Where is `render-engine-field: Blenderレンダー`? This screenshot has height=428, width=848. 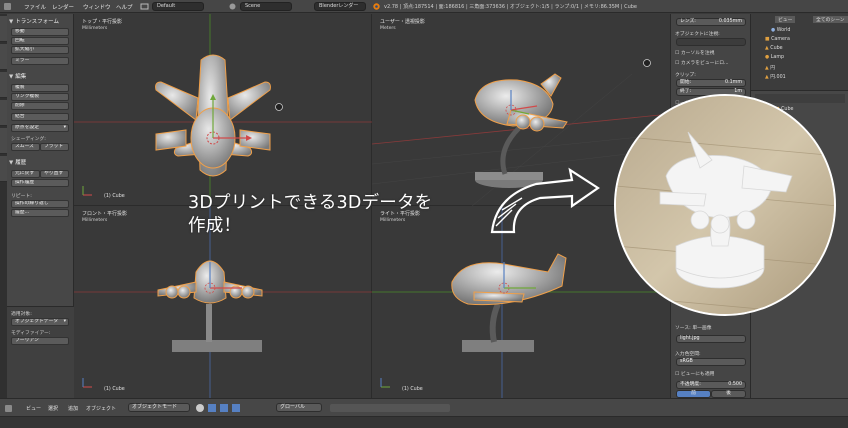
render-engine-field: Blenderレンダー is located at coordinates (340, 6).